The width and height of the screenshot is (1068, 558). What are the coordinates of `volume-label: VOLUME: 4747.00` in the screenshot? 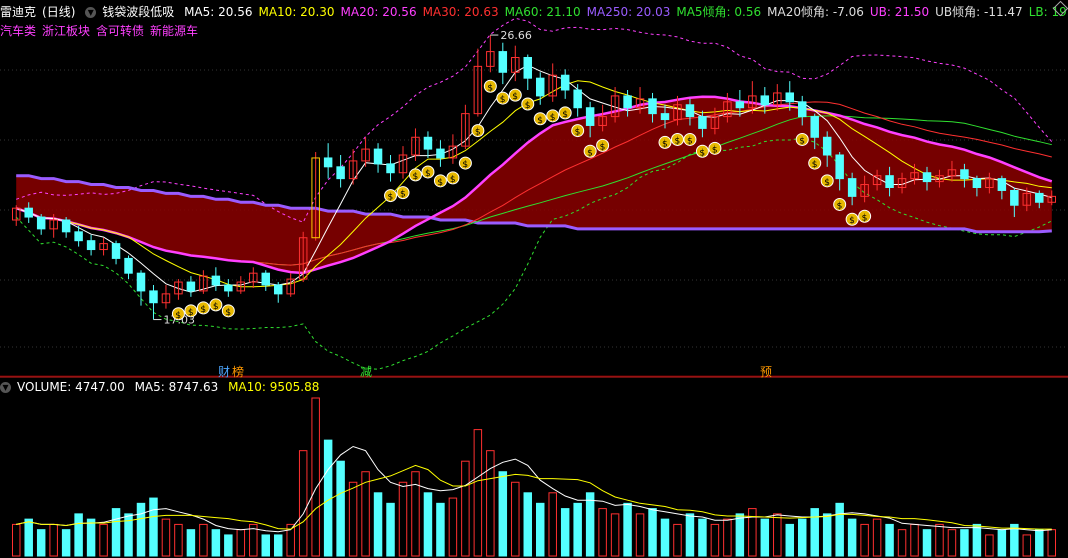 It's located at (71, 387).